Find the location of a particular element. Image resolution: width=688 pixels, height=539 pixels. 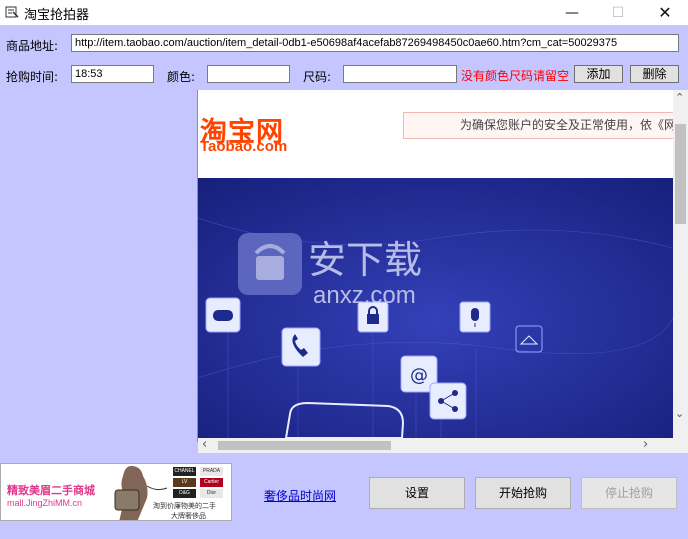

stop-button: 停止抢购 is located at coordinates (629, 493).